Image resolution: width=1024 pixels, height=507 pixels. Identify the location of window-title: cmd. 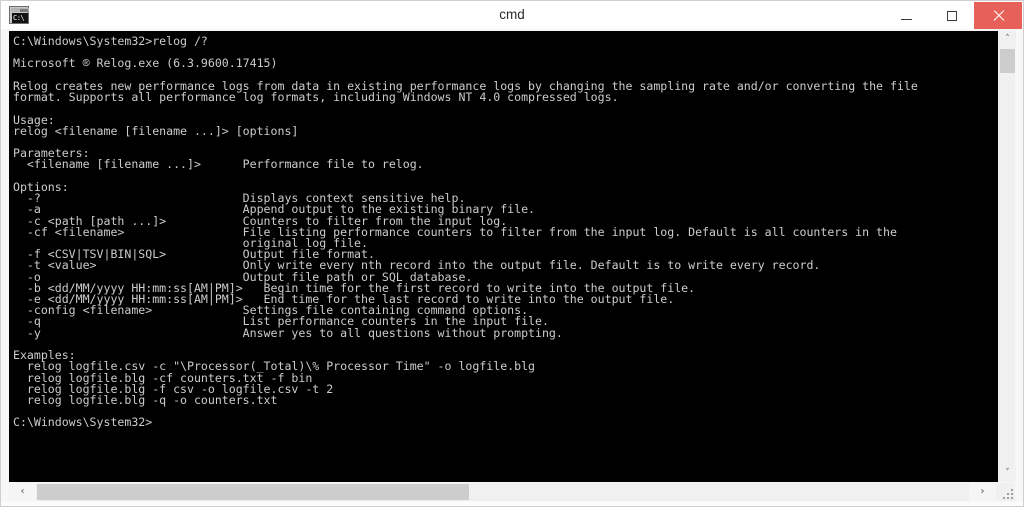
(512, 14).